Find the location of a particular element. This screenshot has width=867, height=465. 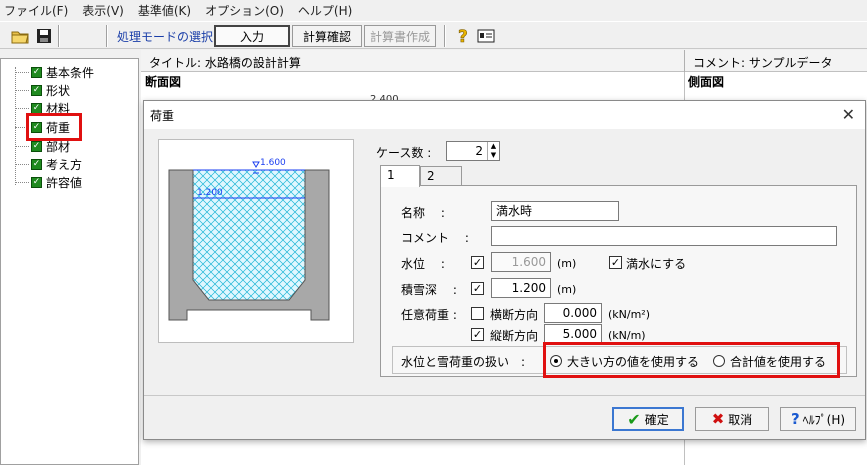

longitudinal-input: 5.000 is located at coordinates (573, 334).